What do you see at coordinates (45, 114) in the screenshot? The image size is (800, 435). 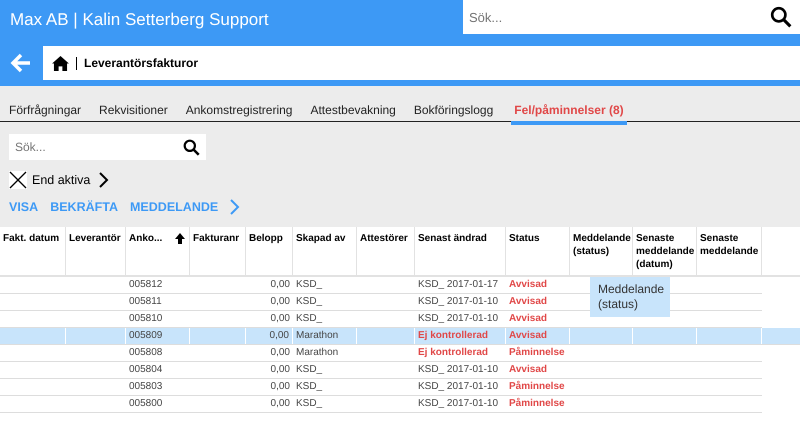 I see `tab: Förfrågningar` at bounding box center [45, 114].